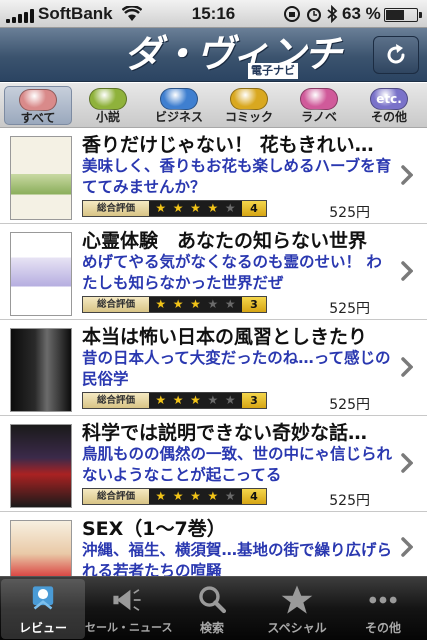 The image size is (427, 640). What do you see at coordinates (332, 14) in the screenshot?
I see `bluetooth-icon` at bounding box center [332, 14].